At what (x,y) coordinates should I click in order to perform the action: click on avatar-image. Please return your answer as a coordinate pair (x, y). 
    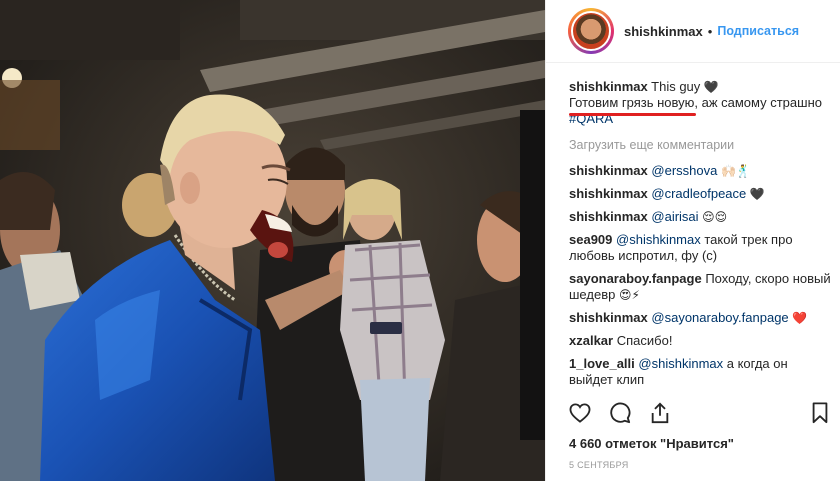
    Looking at the image, I should click on (591, 31).